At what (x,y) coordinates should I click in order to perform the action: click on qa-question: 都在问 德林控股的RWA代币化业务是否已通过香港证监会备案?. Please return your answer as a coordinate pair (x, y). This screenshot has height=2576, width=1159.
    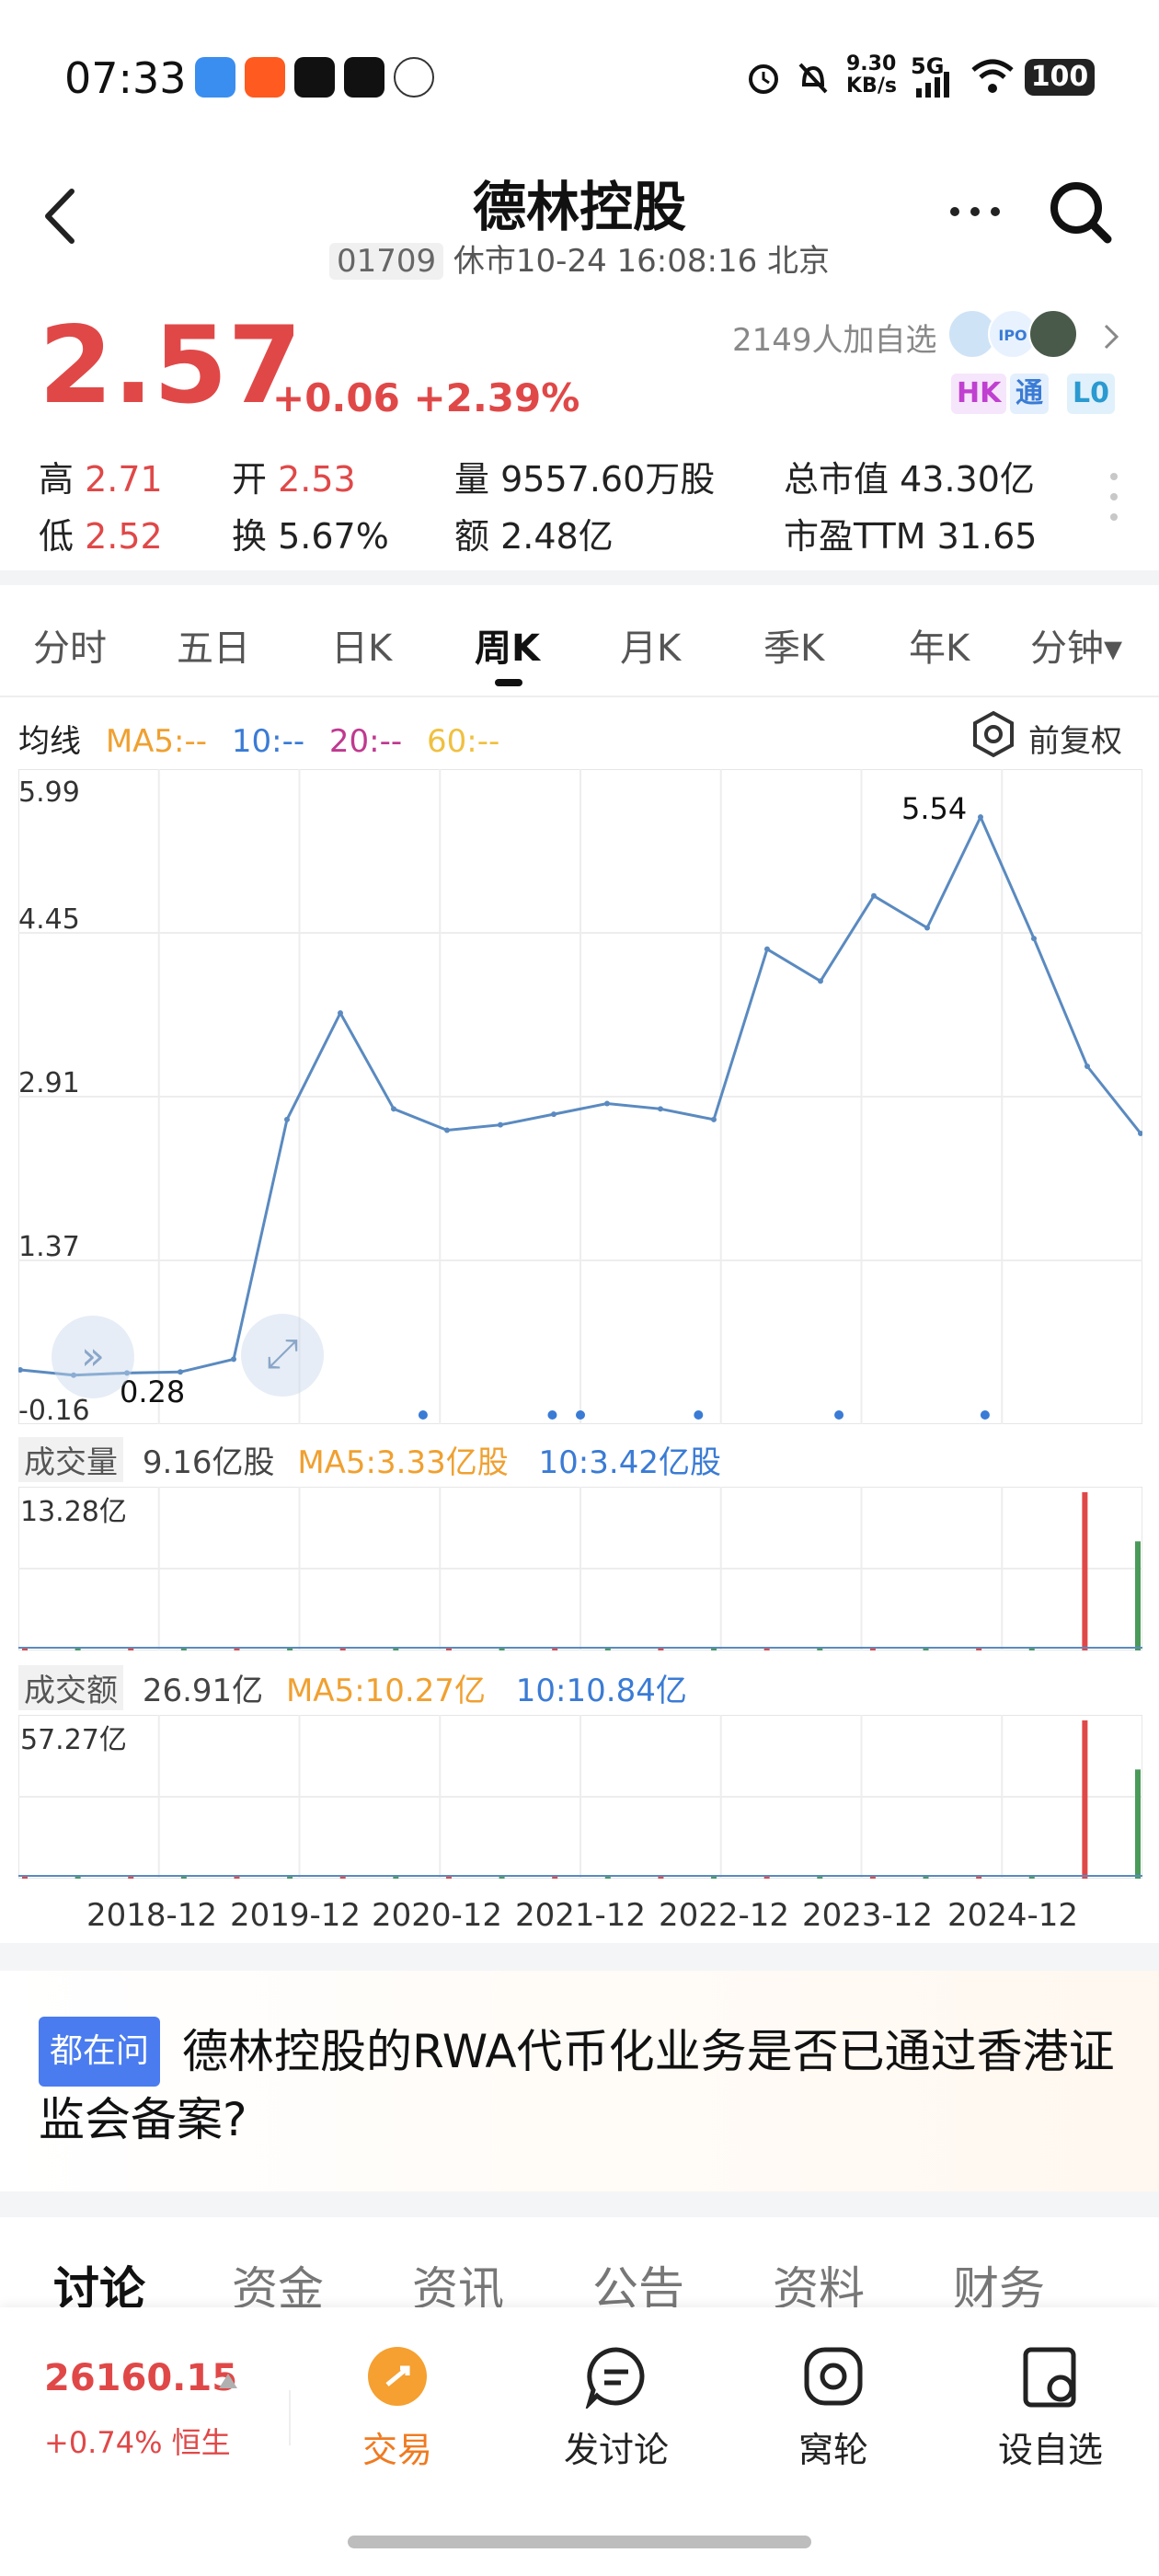
    Looking at the image, I should click on (581, 2085).